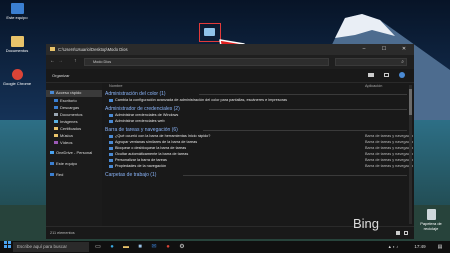  What do you see at coordinates (140, 247) in the screenshot?
I see `store-icon: ■` at bounding box center [140, 247].